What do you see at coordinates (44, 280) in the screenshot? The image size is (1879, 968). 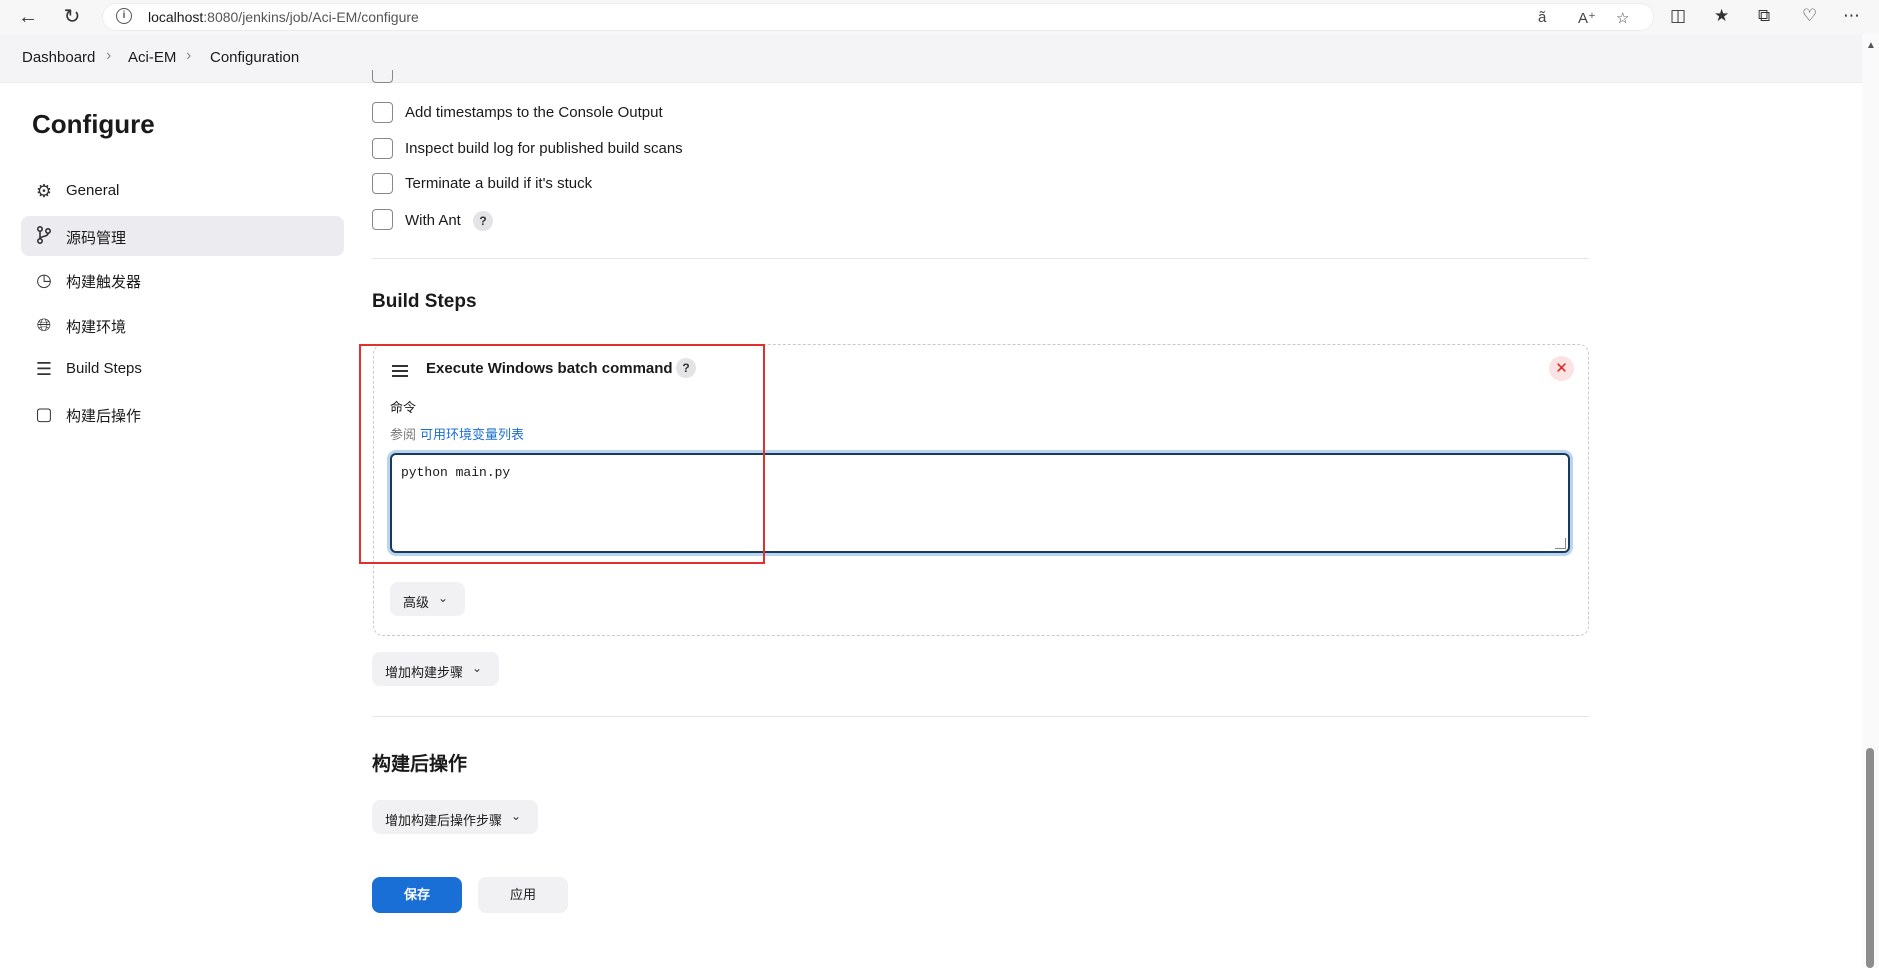 I see `clock-icon: ◷` at bounding box center [44, 280].